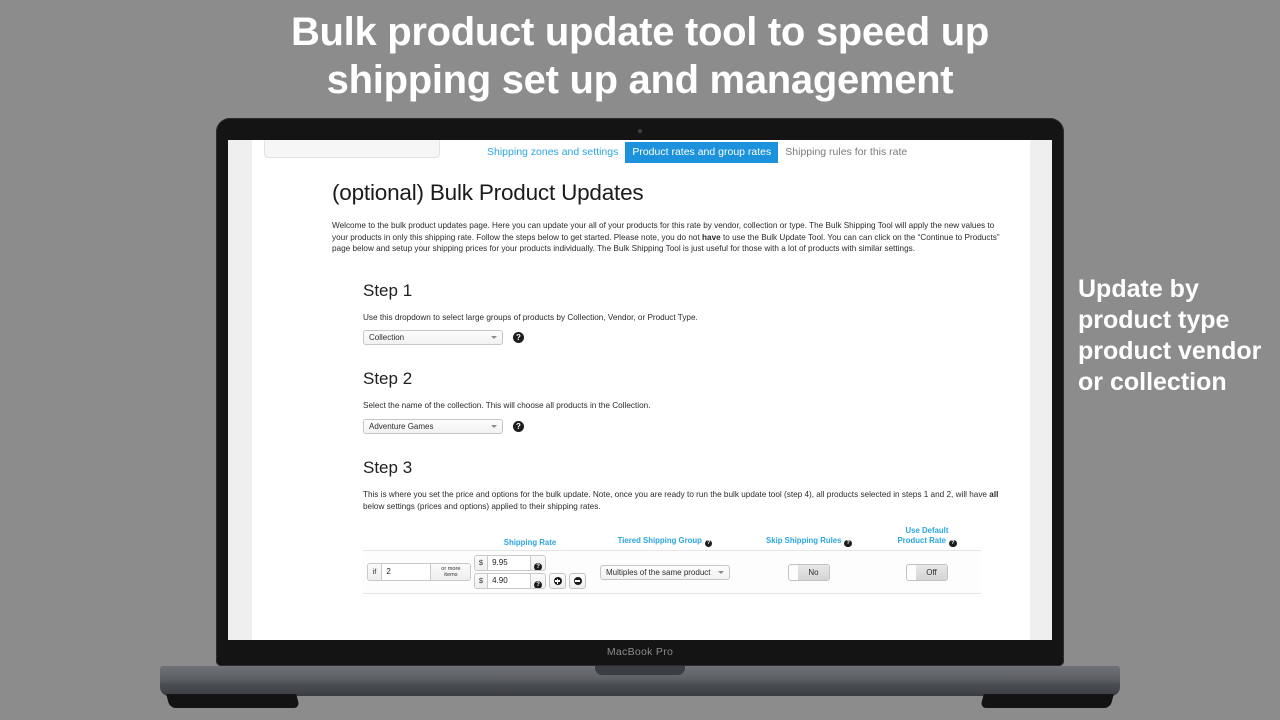 Image resolution: width=1280 pixels, height=720 pixels. I want to click on skip-shipping-rules-toggle-value: No, so click(813, 572).